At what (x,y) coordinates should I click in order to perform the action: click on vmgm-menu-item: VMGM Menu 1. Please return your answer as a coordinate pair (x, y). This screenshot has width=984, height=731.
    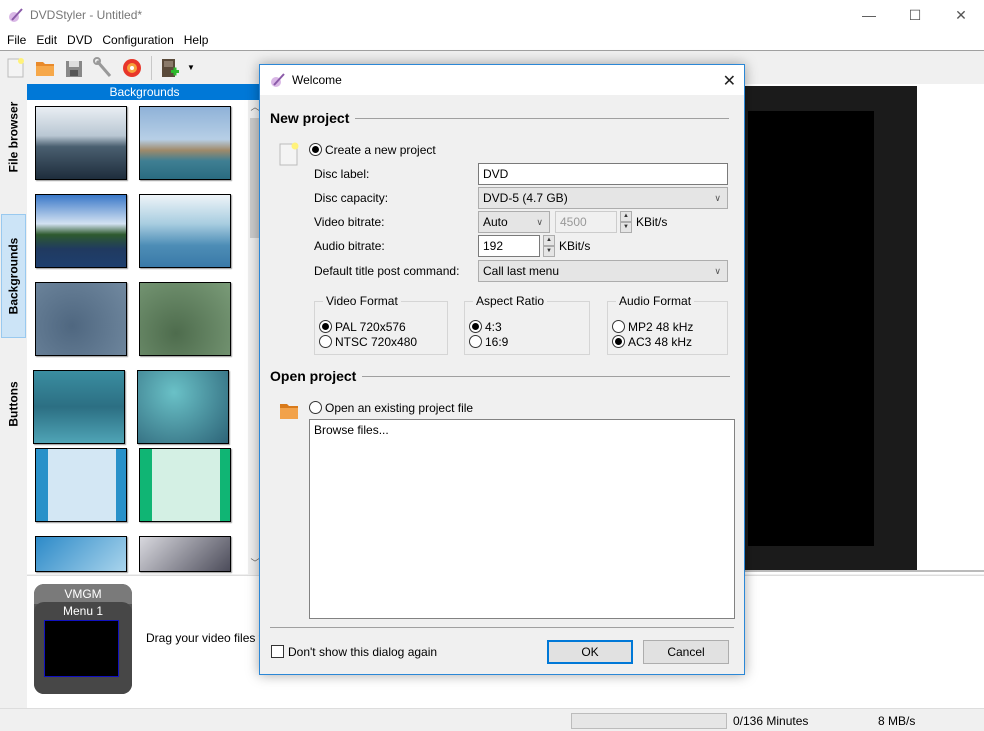
    Looking at the image, I should click on (83, 639).